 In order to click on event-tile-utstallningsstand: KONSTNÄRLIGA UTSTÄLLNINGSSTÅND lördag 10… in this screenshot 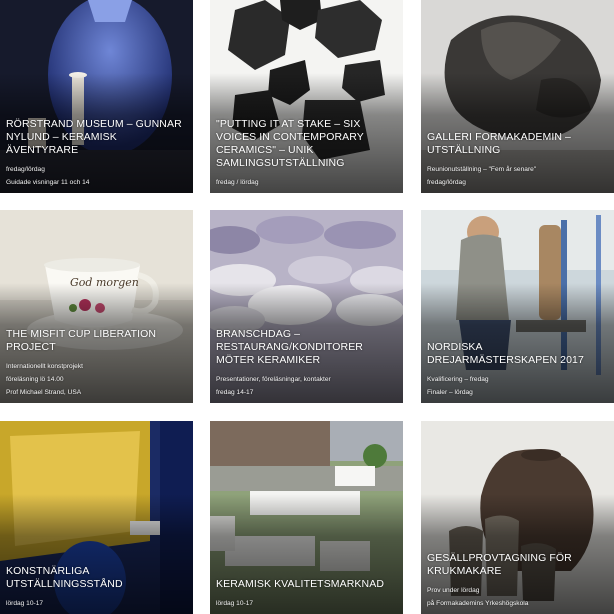, I will do `click(96, 517)`.